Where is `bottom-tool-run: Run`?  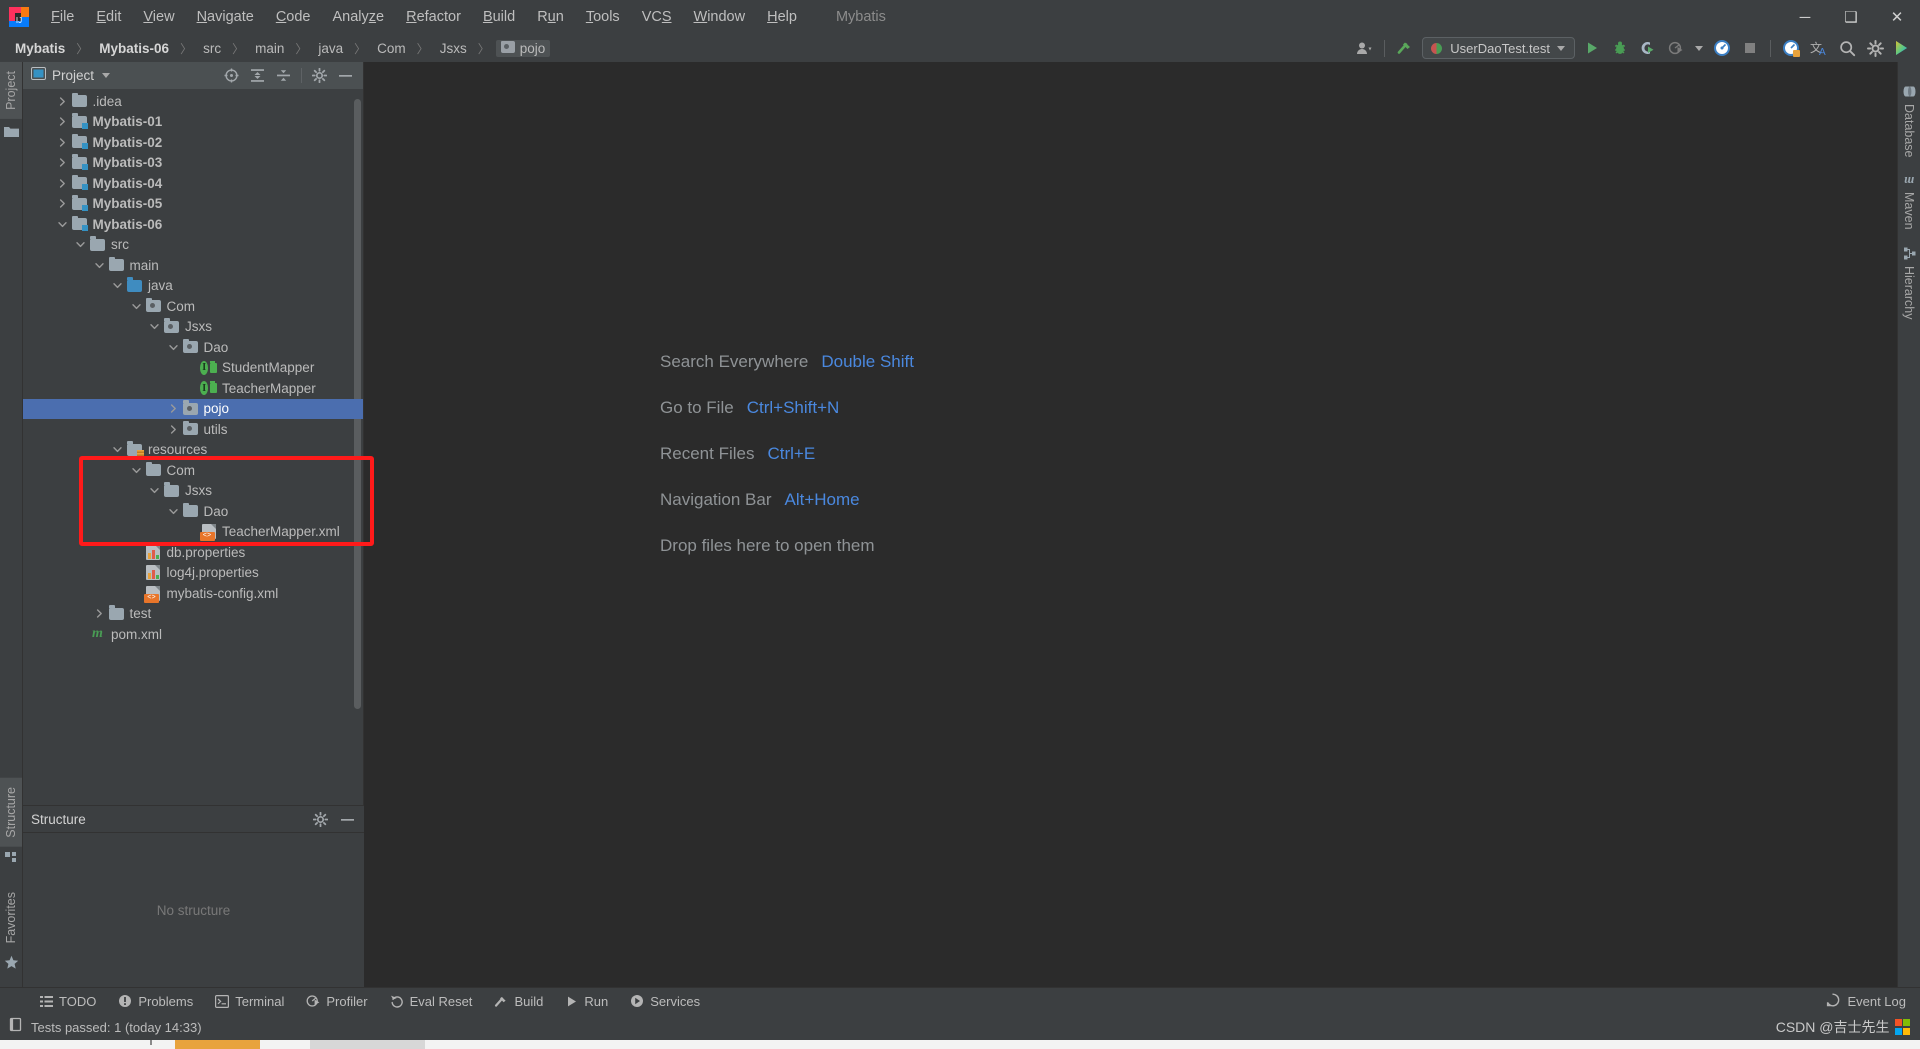 bottom-tool-run: Run is located at coordinates (586, 1001).